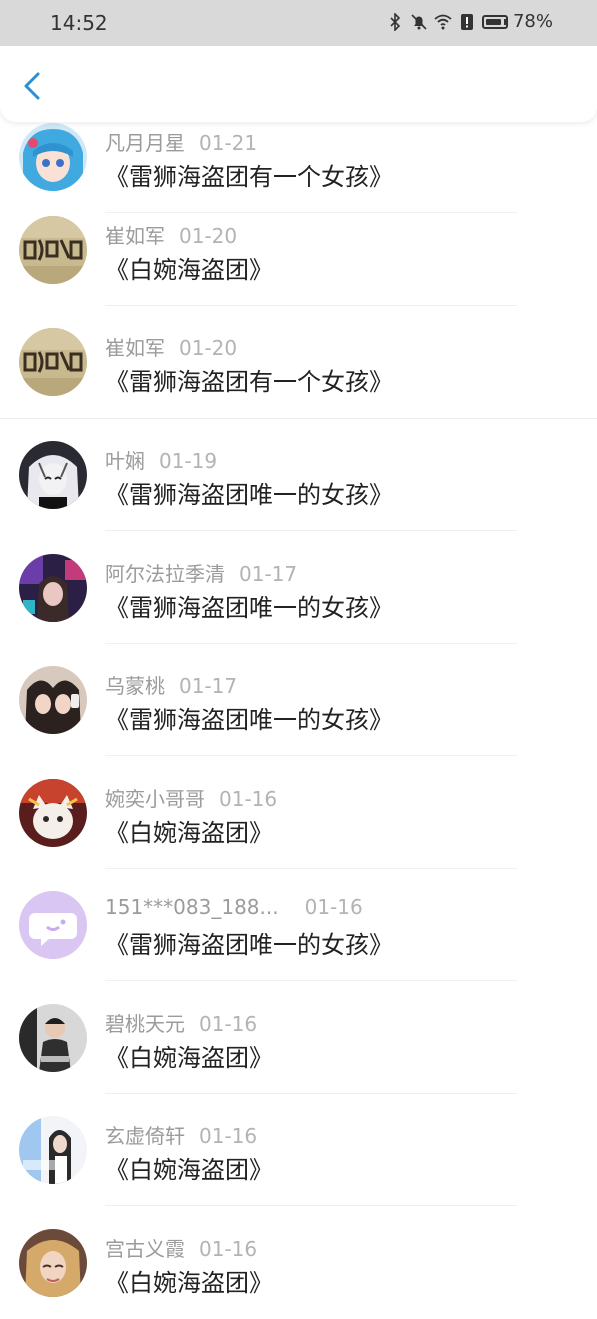  I want to click on list-item: 婉奕小哥哥 01-16 《白婉海盗团》, so click(298, 813).